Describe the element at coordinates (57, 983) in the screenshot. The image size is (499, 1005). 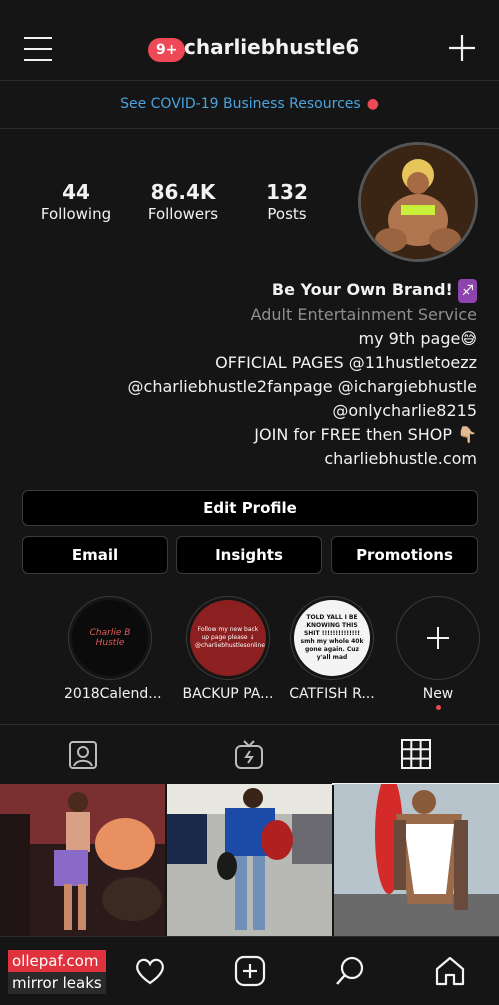
I see `watermark-line-2: mirror leaks` at that location.